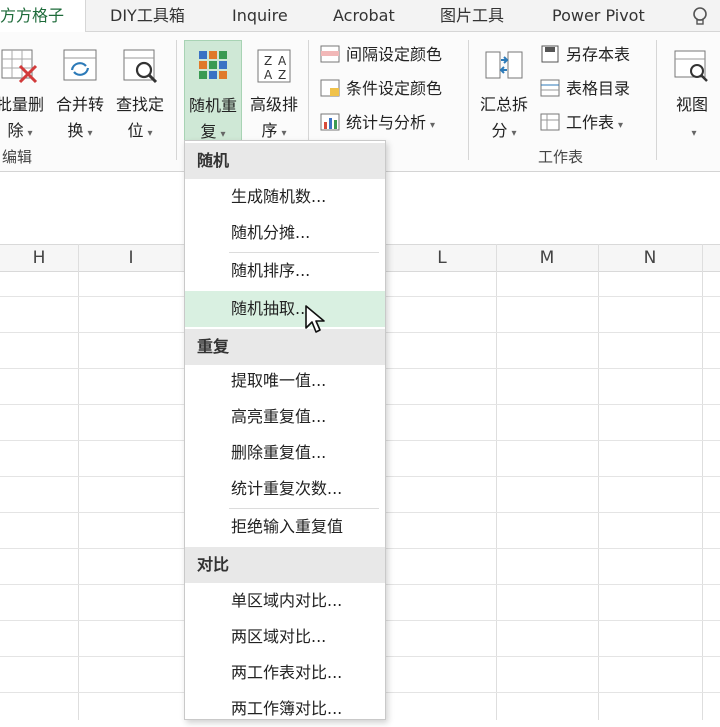  What do you see at coordinates (131, 258) in the screenshot?
I see `column-header-i: I` at bounding box center [131, 258].